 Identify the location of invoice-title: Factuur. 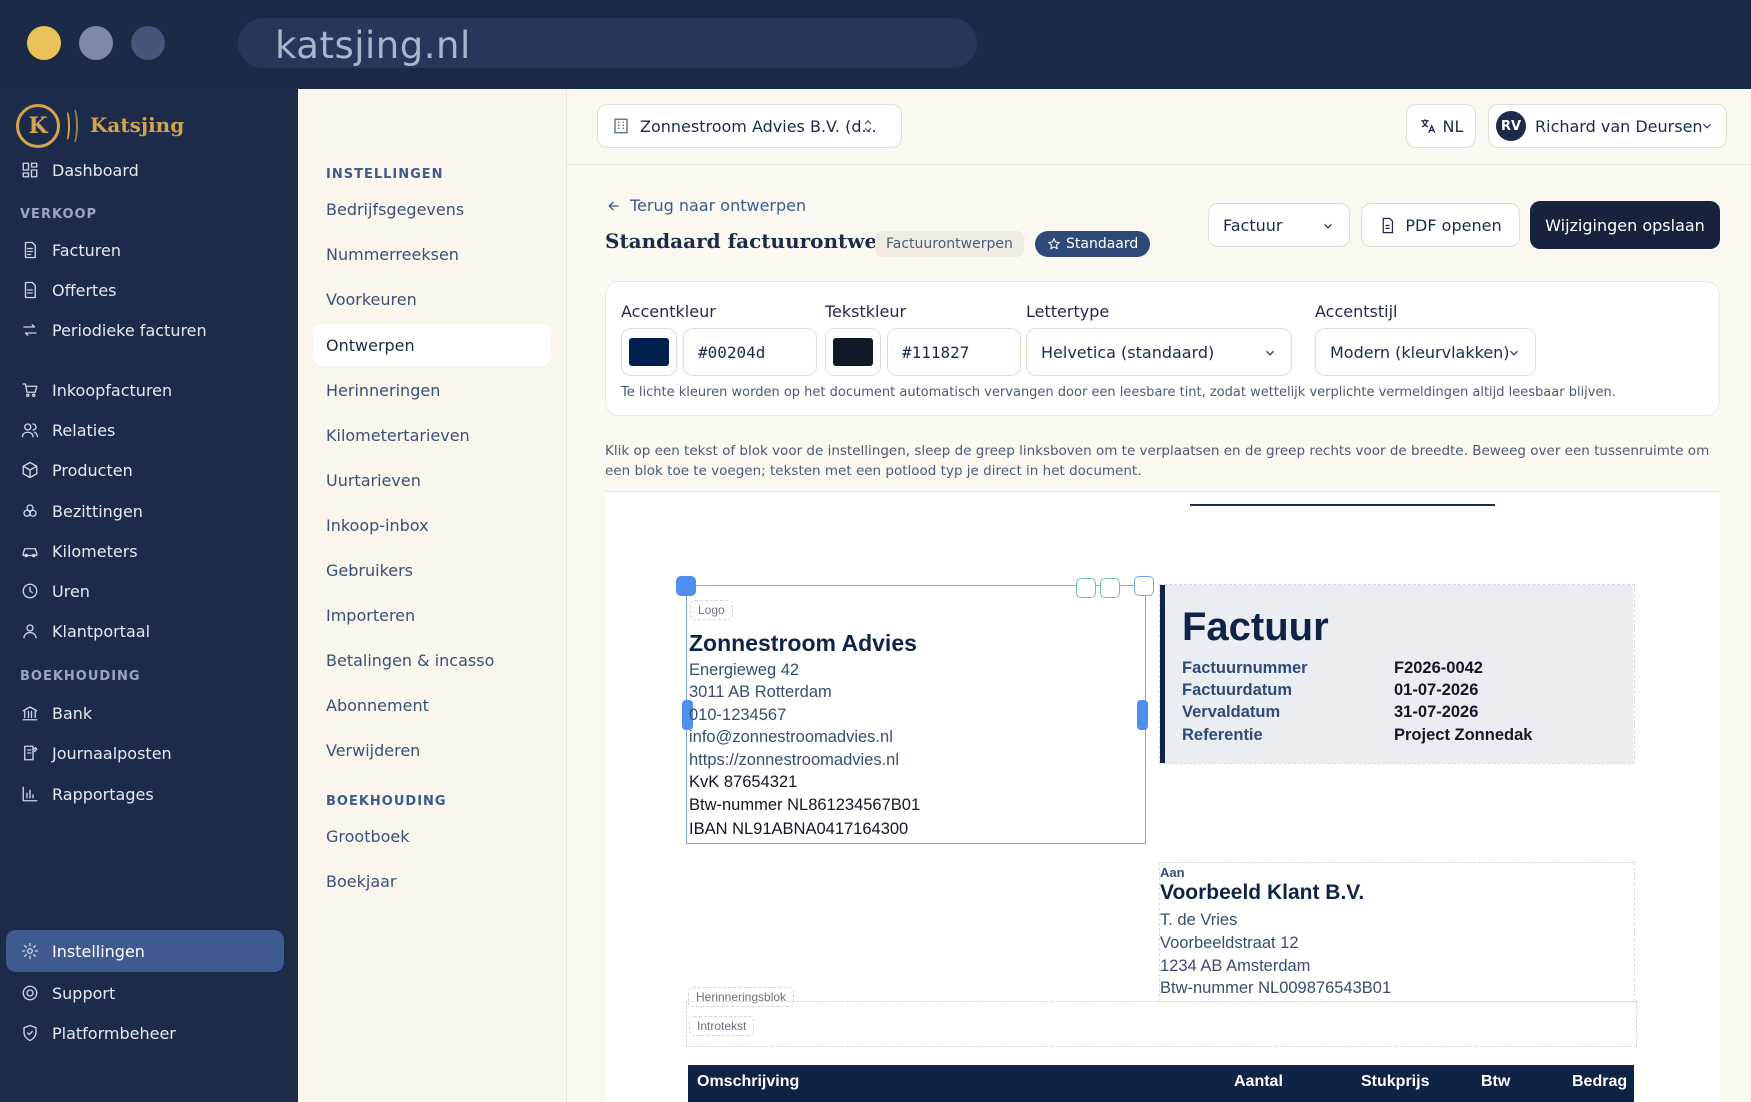
(1255, 627).